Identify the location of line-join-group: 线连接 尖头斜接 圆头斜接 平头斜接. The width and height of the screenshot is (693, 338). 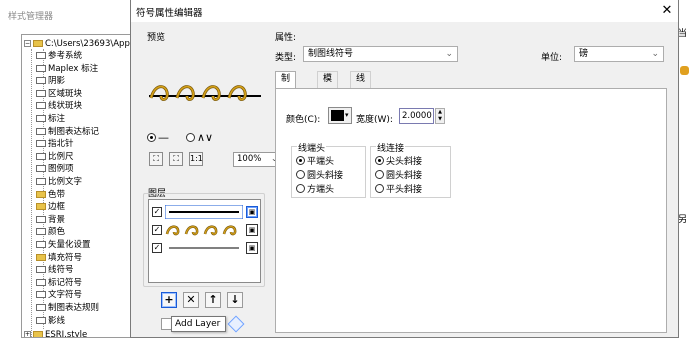
(410, 169).